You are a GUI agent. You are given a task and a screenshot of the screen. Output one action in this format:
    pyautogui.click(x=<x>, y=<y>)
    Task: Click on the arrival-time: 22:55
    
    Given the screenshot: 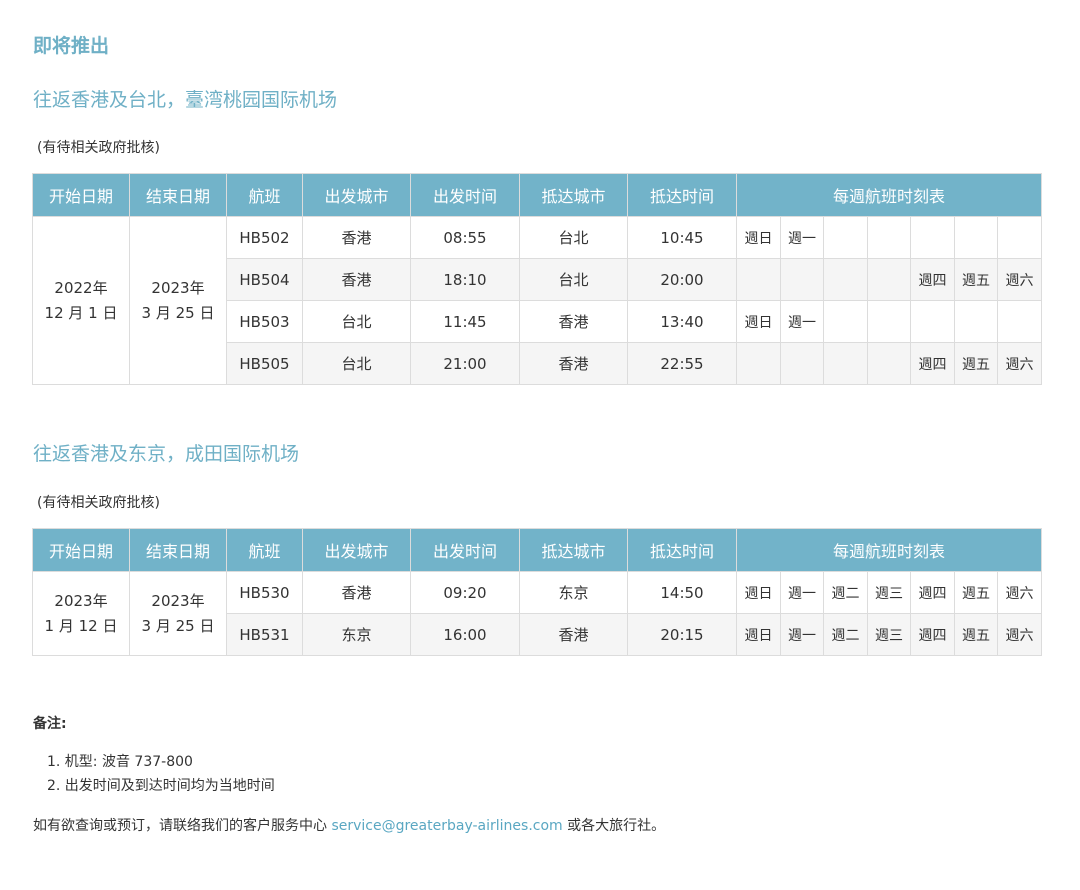 What is the action you would take?
    pyautogui.click(x=682, y=363)
    